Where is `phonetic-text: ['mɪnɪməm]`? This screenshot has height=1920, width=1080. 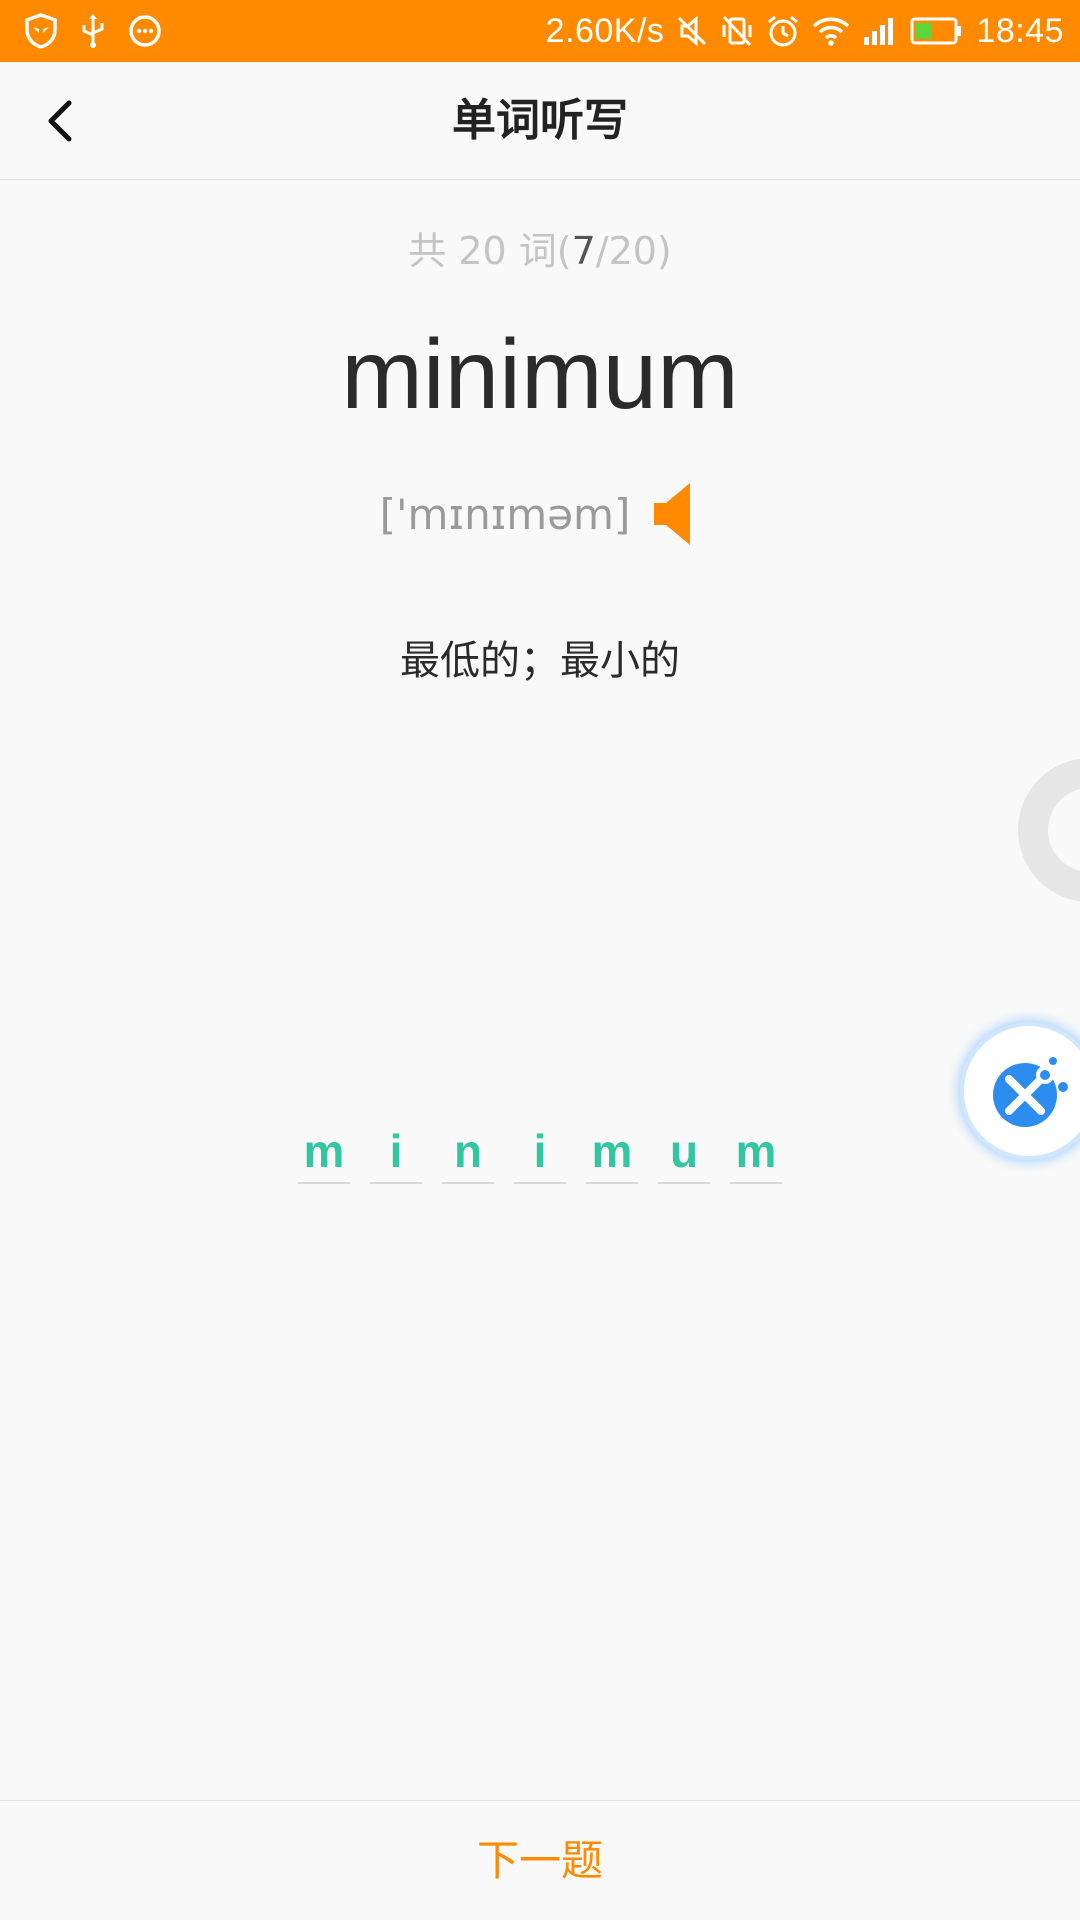 phonetic-text: ['mɪnɪməm] is located at coordinates (505, 514).